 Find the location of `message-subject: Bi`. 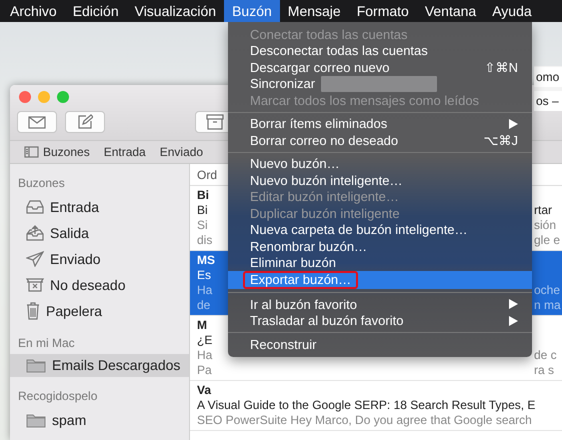

message-subject: Bi is located at coordinates (202, 210).